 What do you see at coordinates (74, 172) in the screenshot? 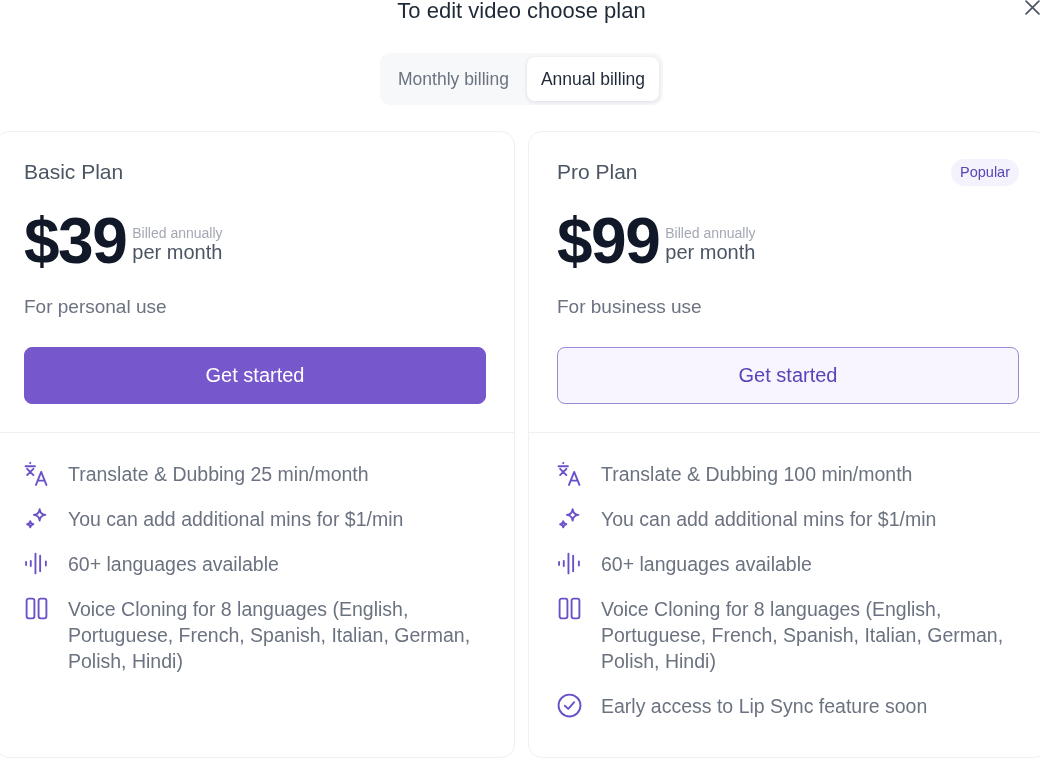
I see `plan-name: Basic Plan` at bounding box center [74, 172].